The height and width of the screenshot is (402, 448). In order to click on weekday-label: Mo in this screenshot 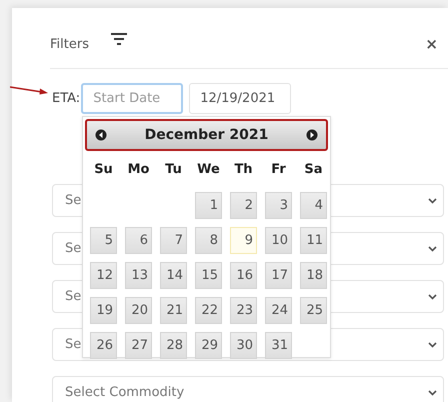, I will do `click(138, 169)`.